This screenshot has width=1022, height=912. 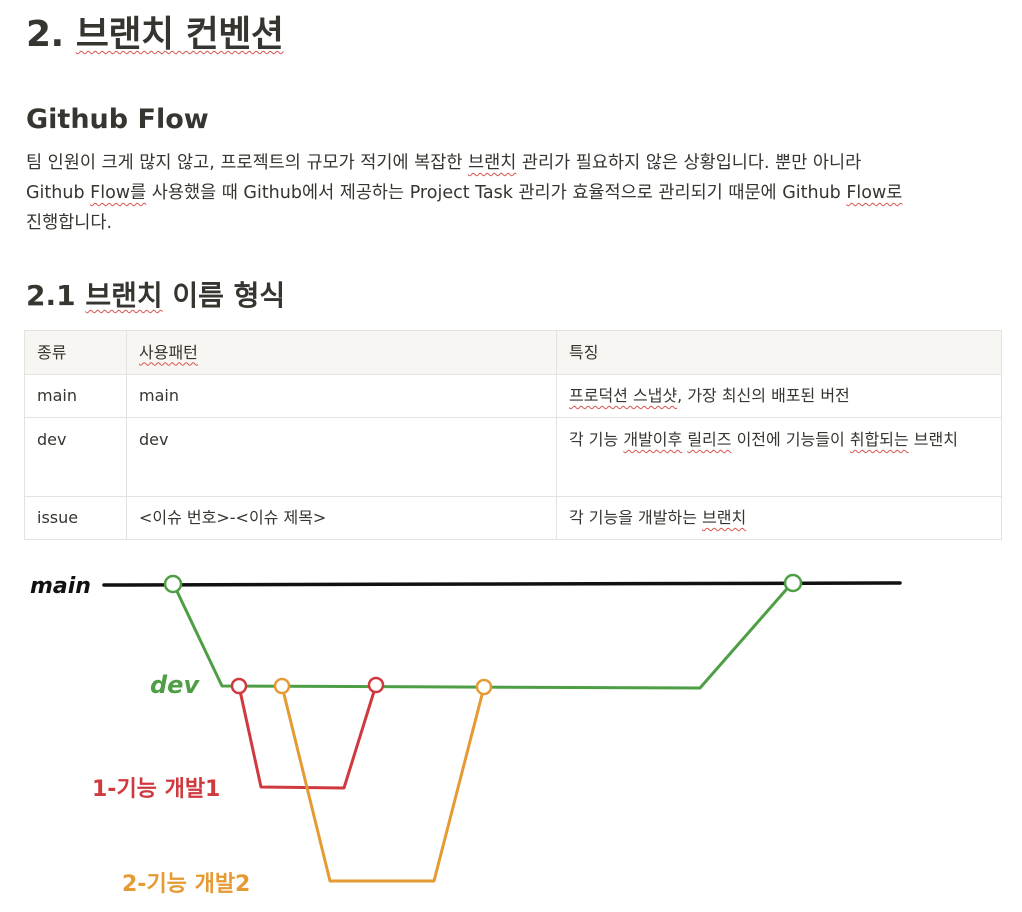 I want to click on cell-text: 릴리즈, so click(x=709, y=439).